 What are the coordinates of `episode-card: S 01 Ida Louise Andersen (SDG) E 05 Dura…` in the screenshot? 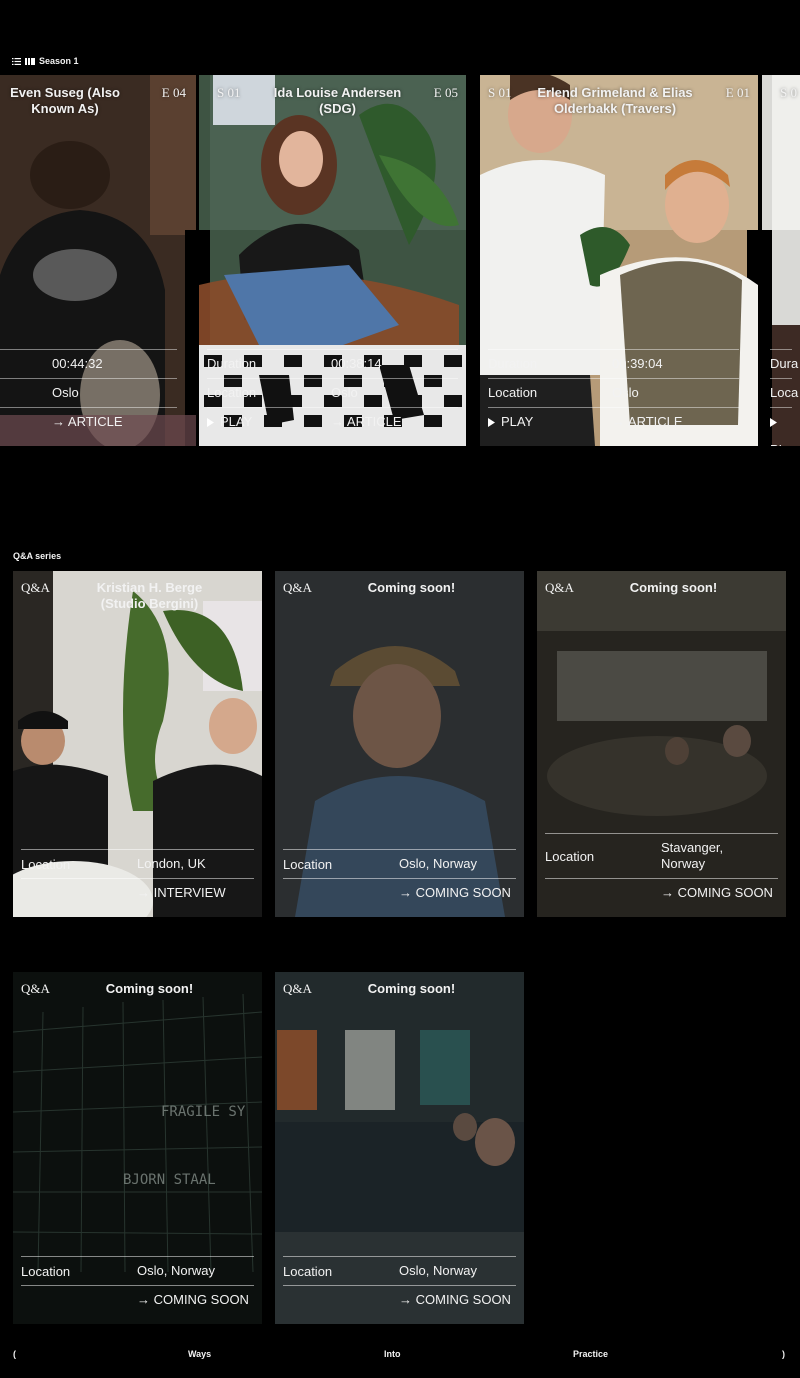 It's located at (332, 260).